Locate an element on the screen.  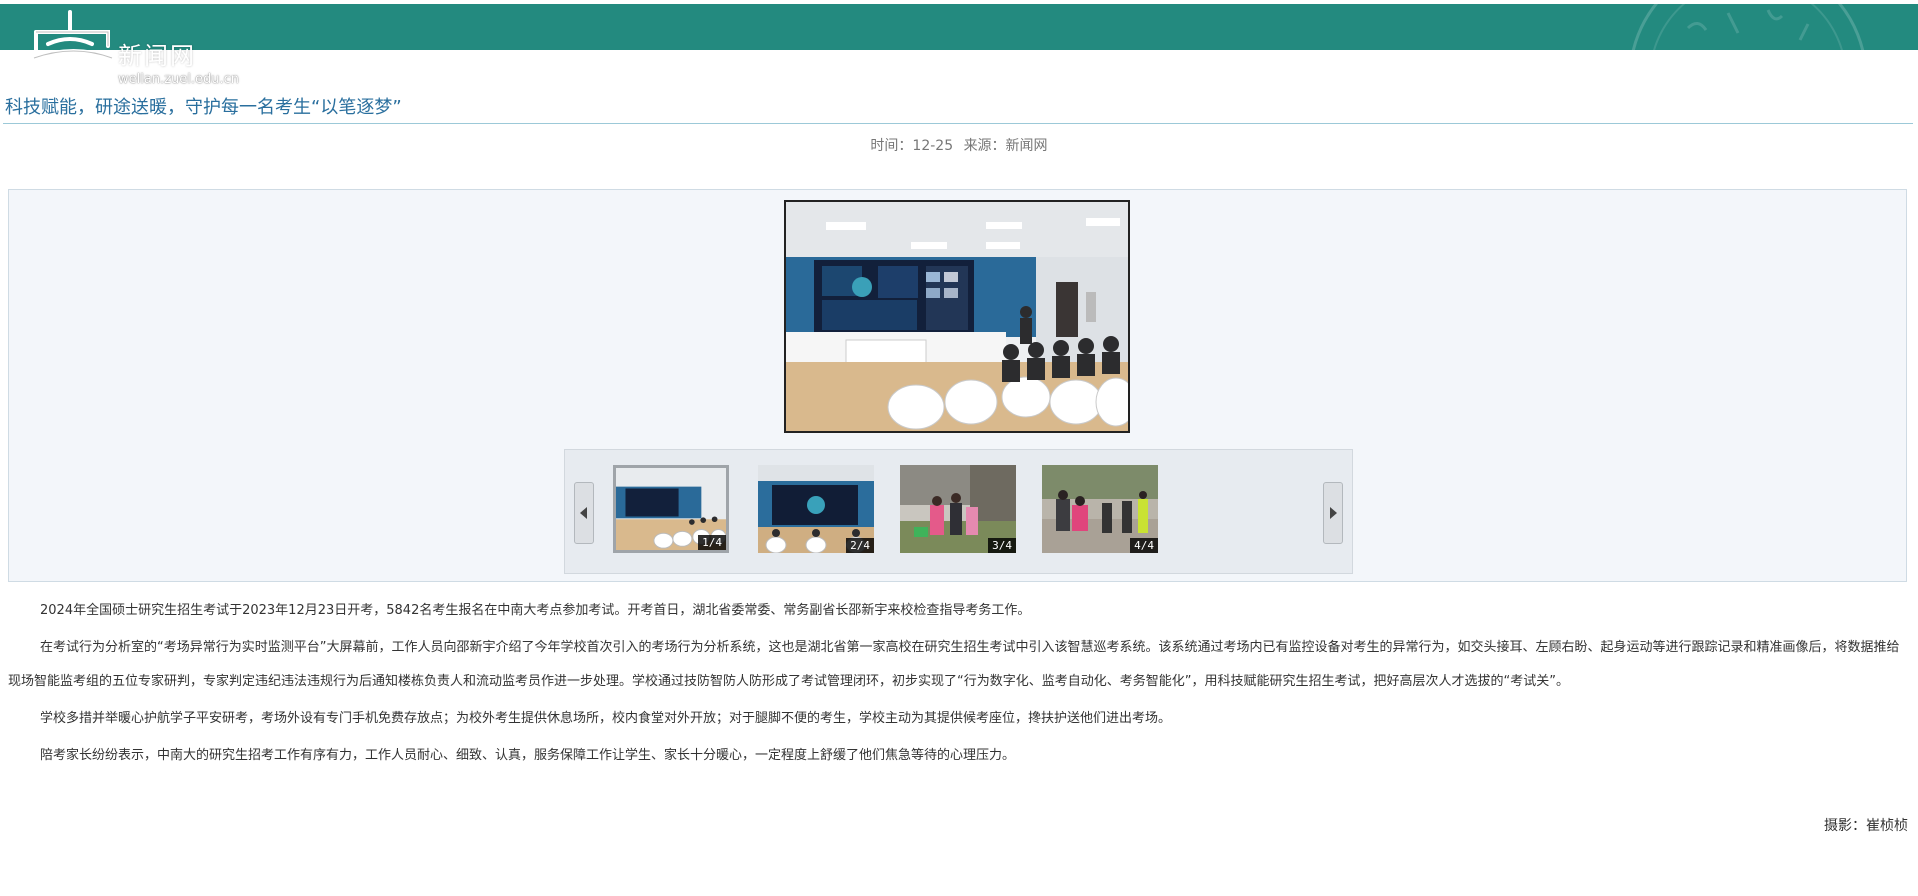
monitoring-room-photo-image is located at coordinates (957, 316).